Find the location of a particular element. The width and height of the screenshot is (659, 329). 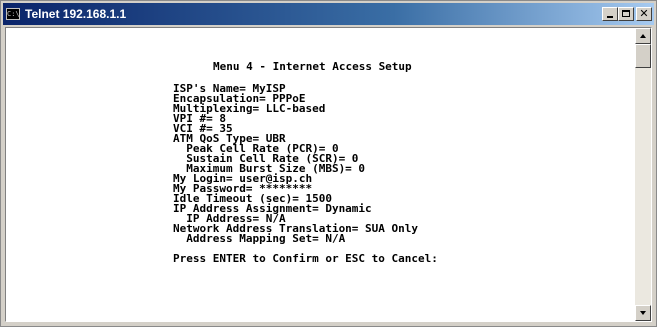

vertical-scrollbar is located at coordinates (643, 174).